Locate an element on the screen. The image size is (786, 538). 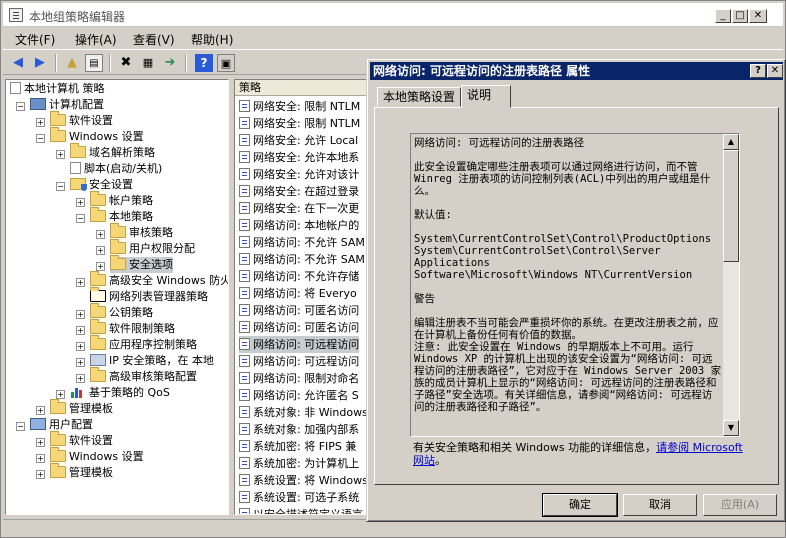
policy-row: 网络安全: 允许对该计 is located at coordinates (299, 174).